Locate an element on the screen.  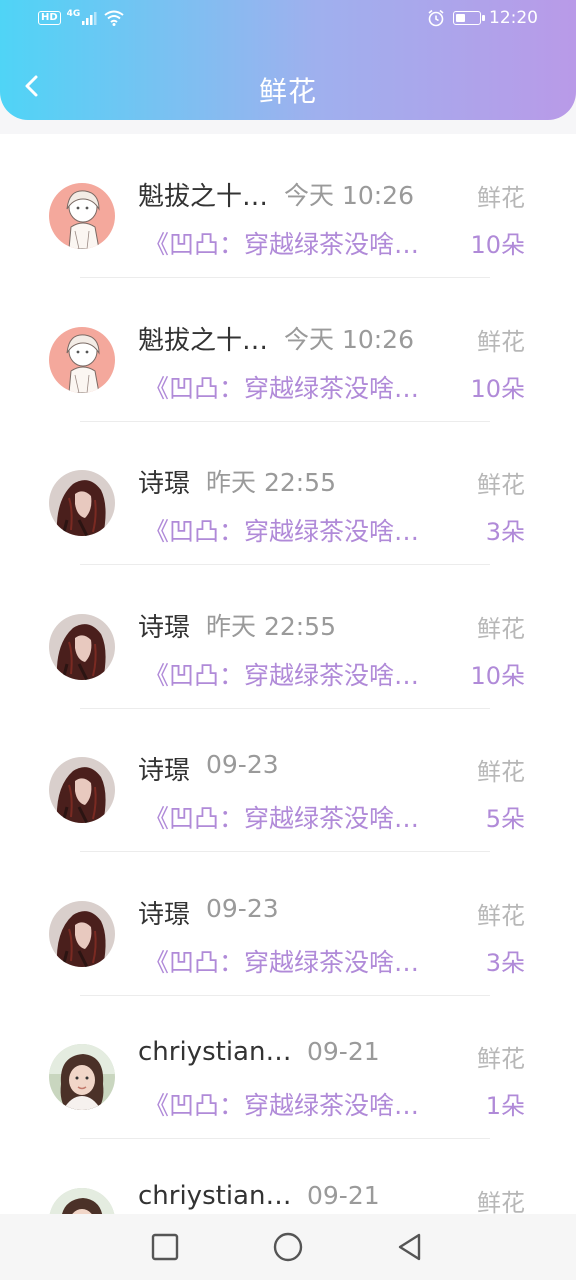
recents-button is located at coordinates (165, 1247).